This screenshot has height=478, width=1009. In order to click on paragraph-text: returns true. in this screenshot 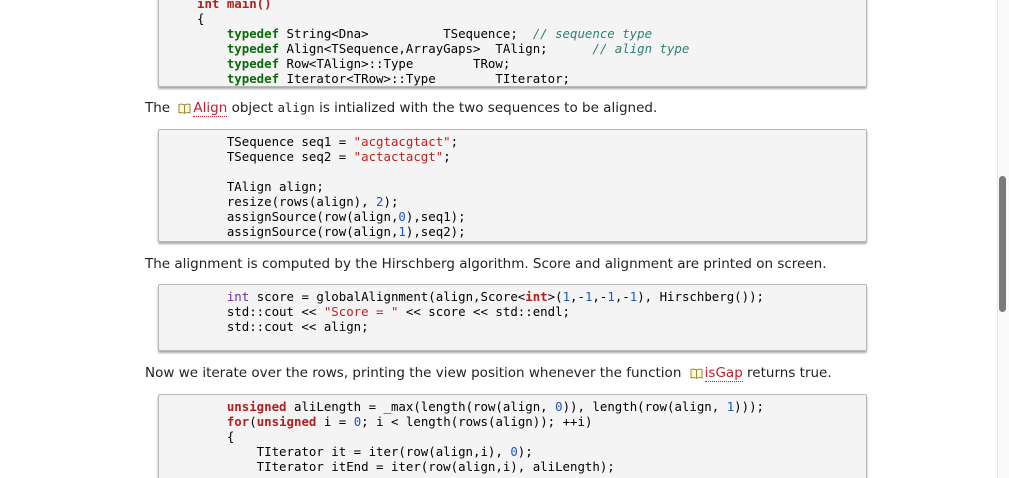, I will do `click(787, 373)`.